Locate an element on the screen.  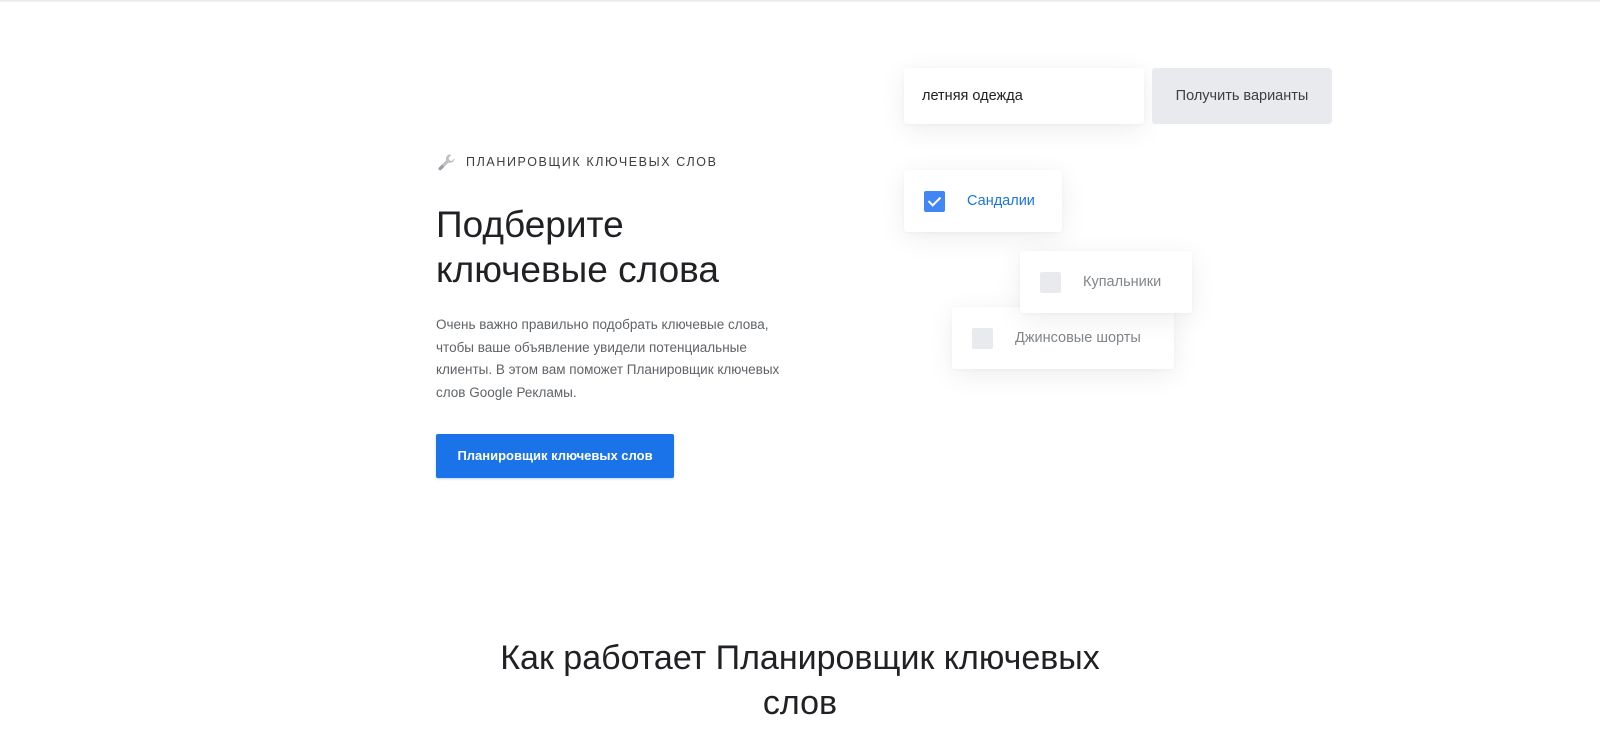
wrench-icon is located at coordinates (447, 162).